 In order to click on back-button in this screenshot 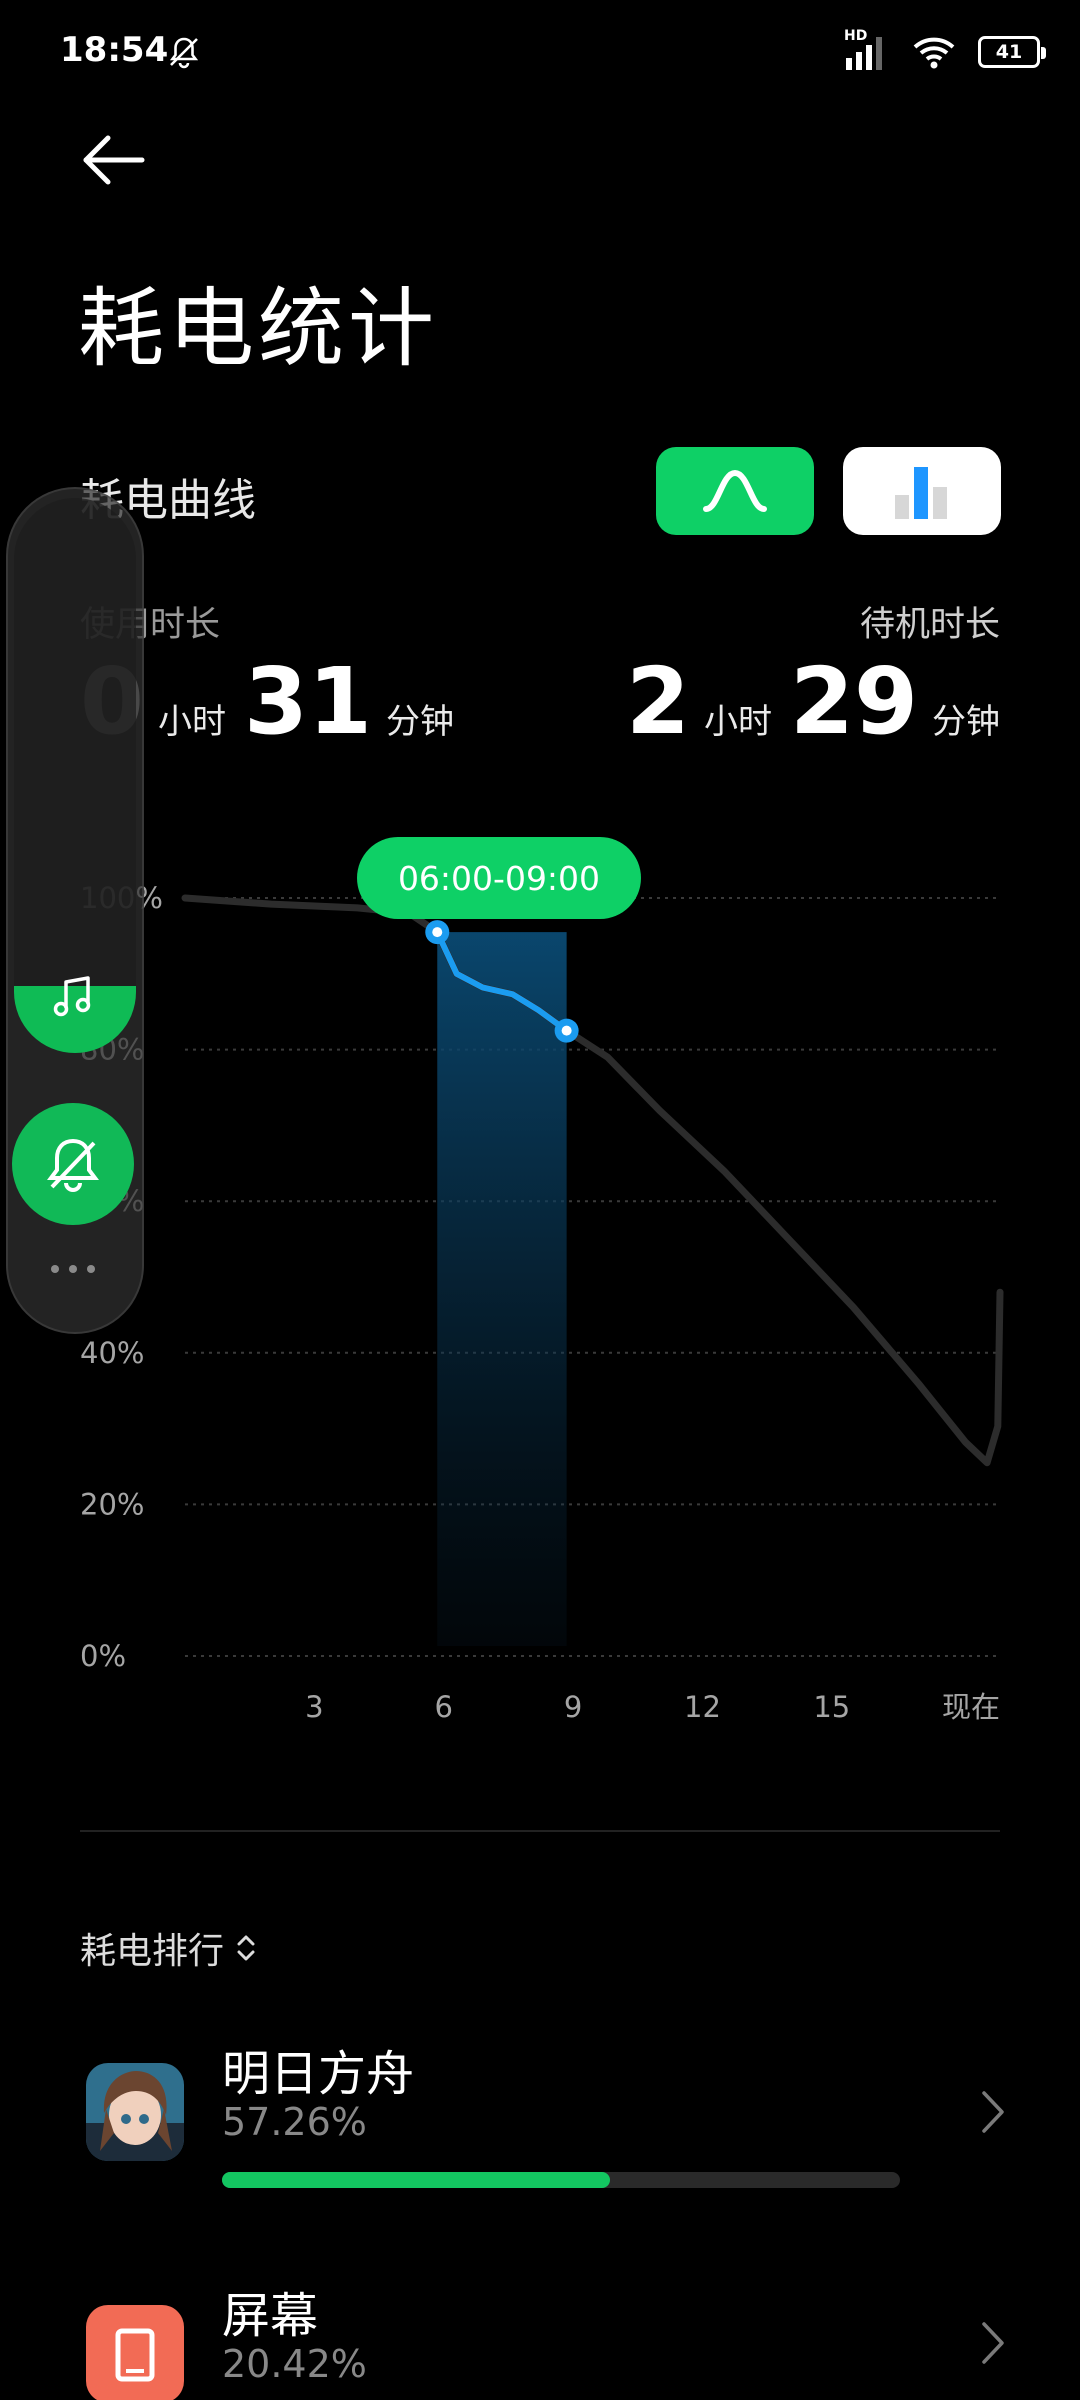, I will do `click(116, 160)`.